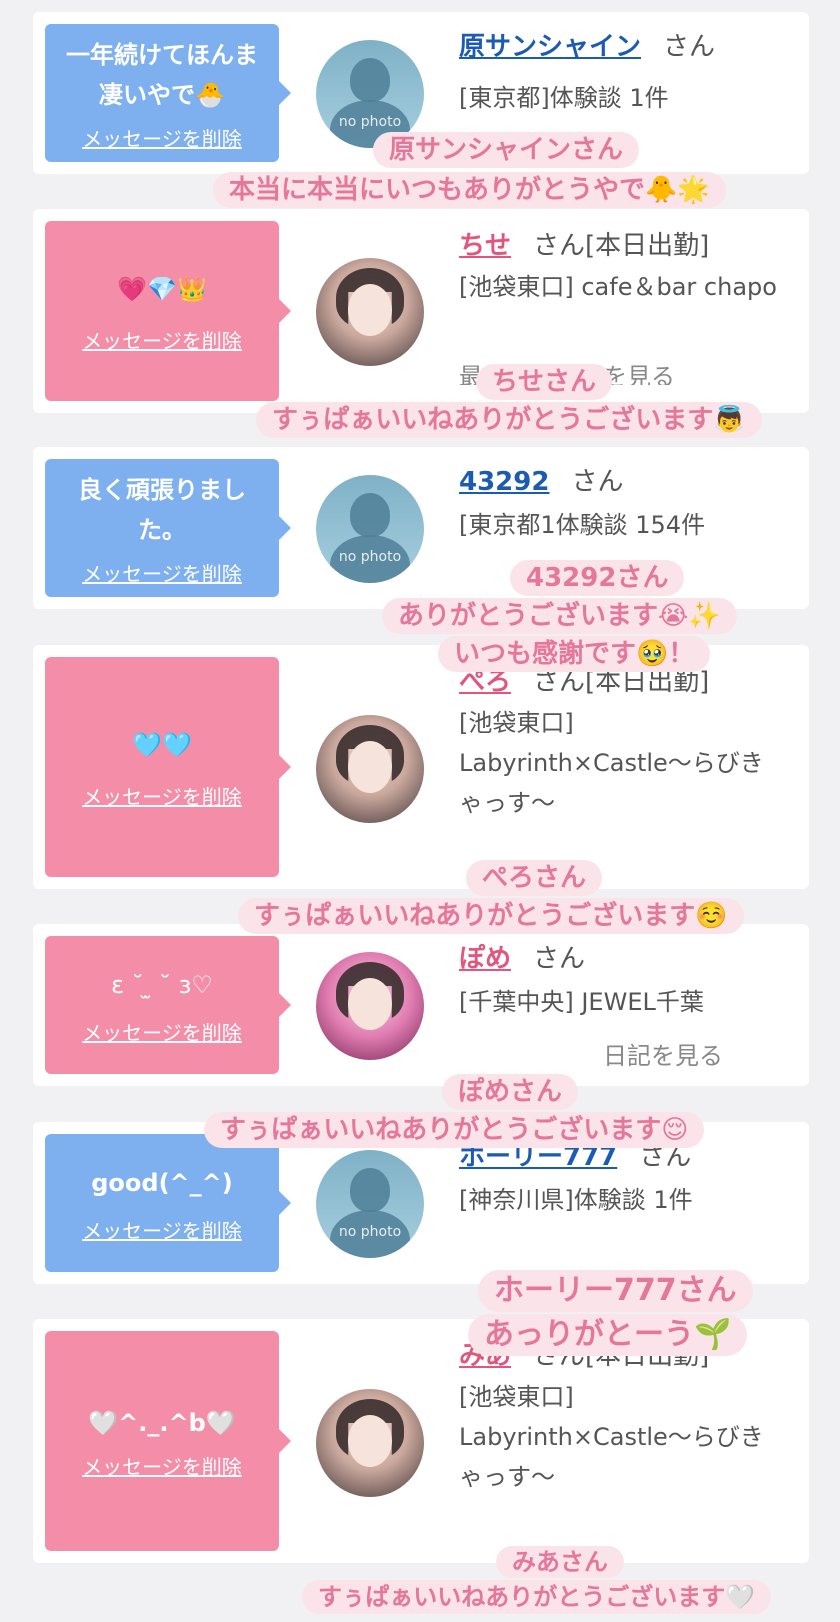  I want to click on diary-link: 日記を見る, so click(668, 1056).